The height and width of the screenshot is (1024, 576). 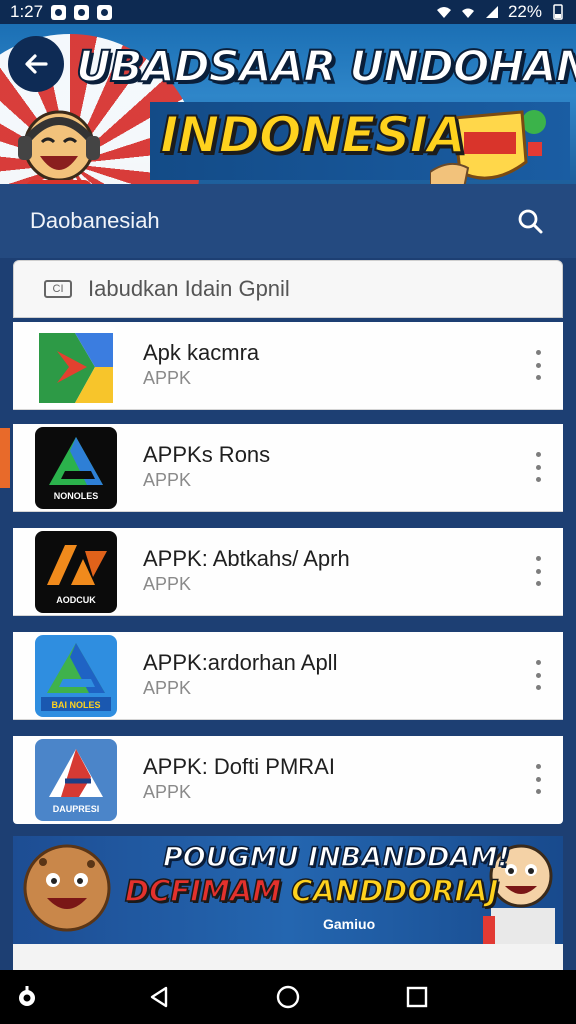 I want to click on list-item: Apk kacmra APPK, so click(x=288, y=366).